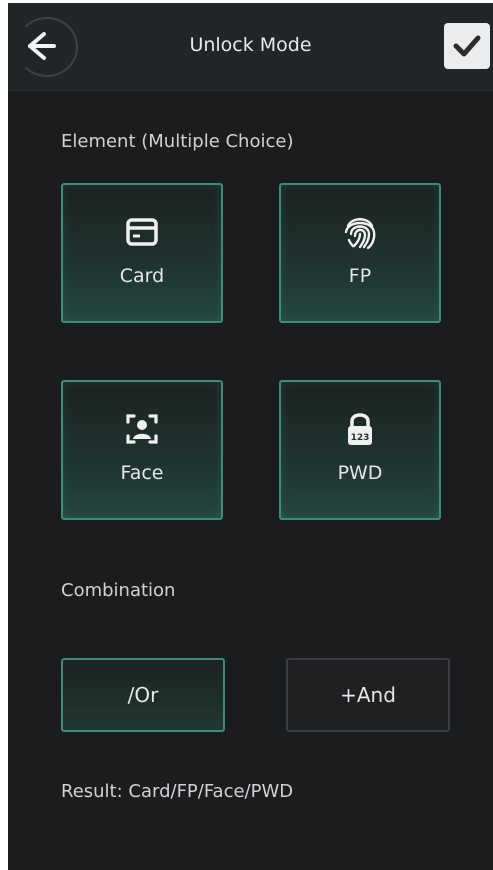 The width and height of the screenshot is (493, 870). Describe the element at coordinates (142, 473) in the screenshot. I see `tile-face-label: Face` at that location.